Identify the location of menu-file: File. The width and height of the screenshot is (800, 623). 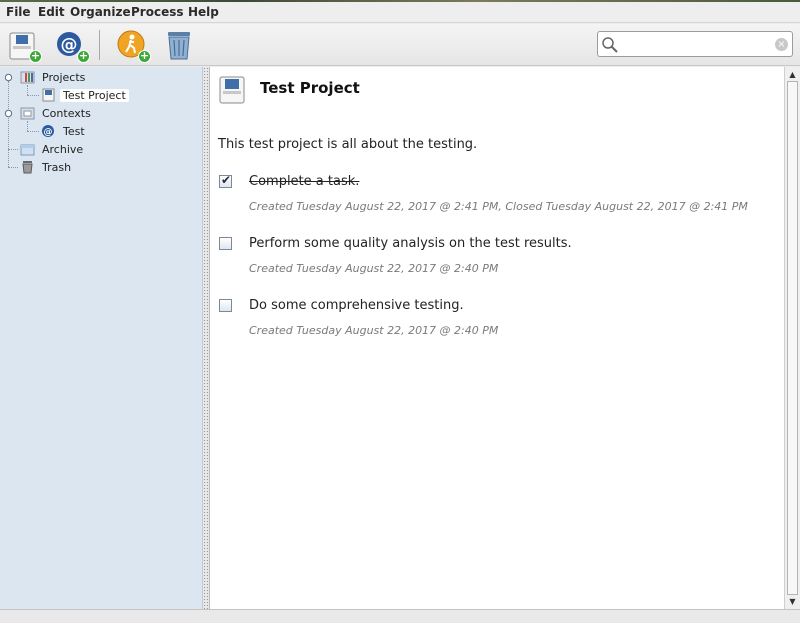
(18, 12).